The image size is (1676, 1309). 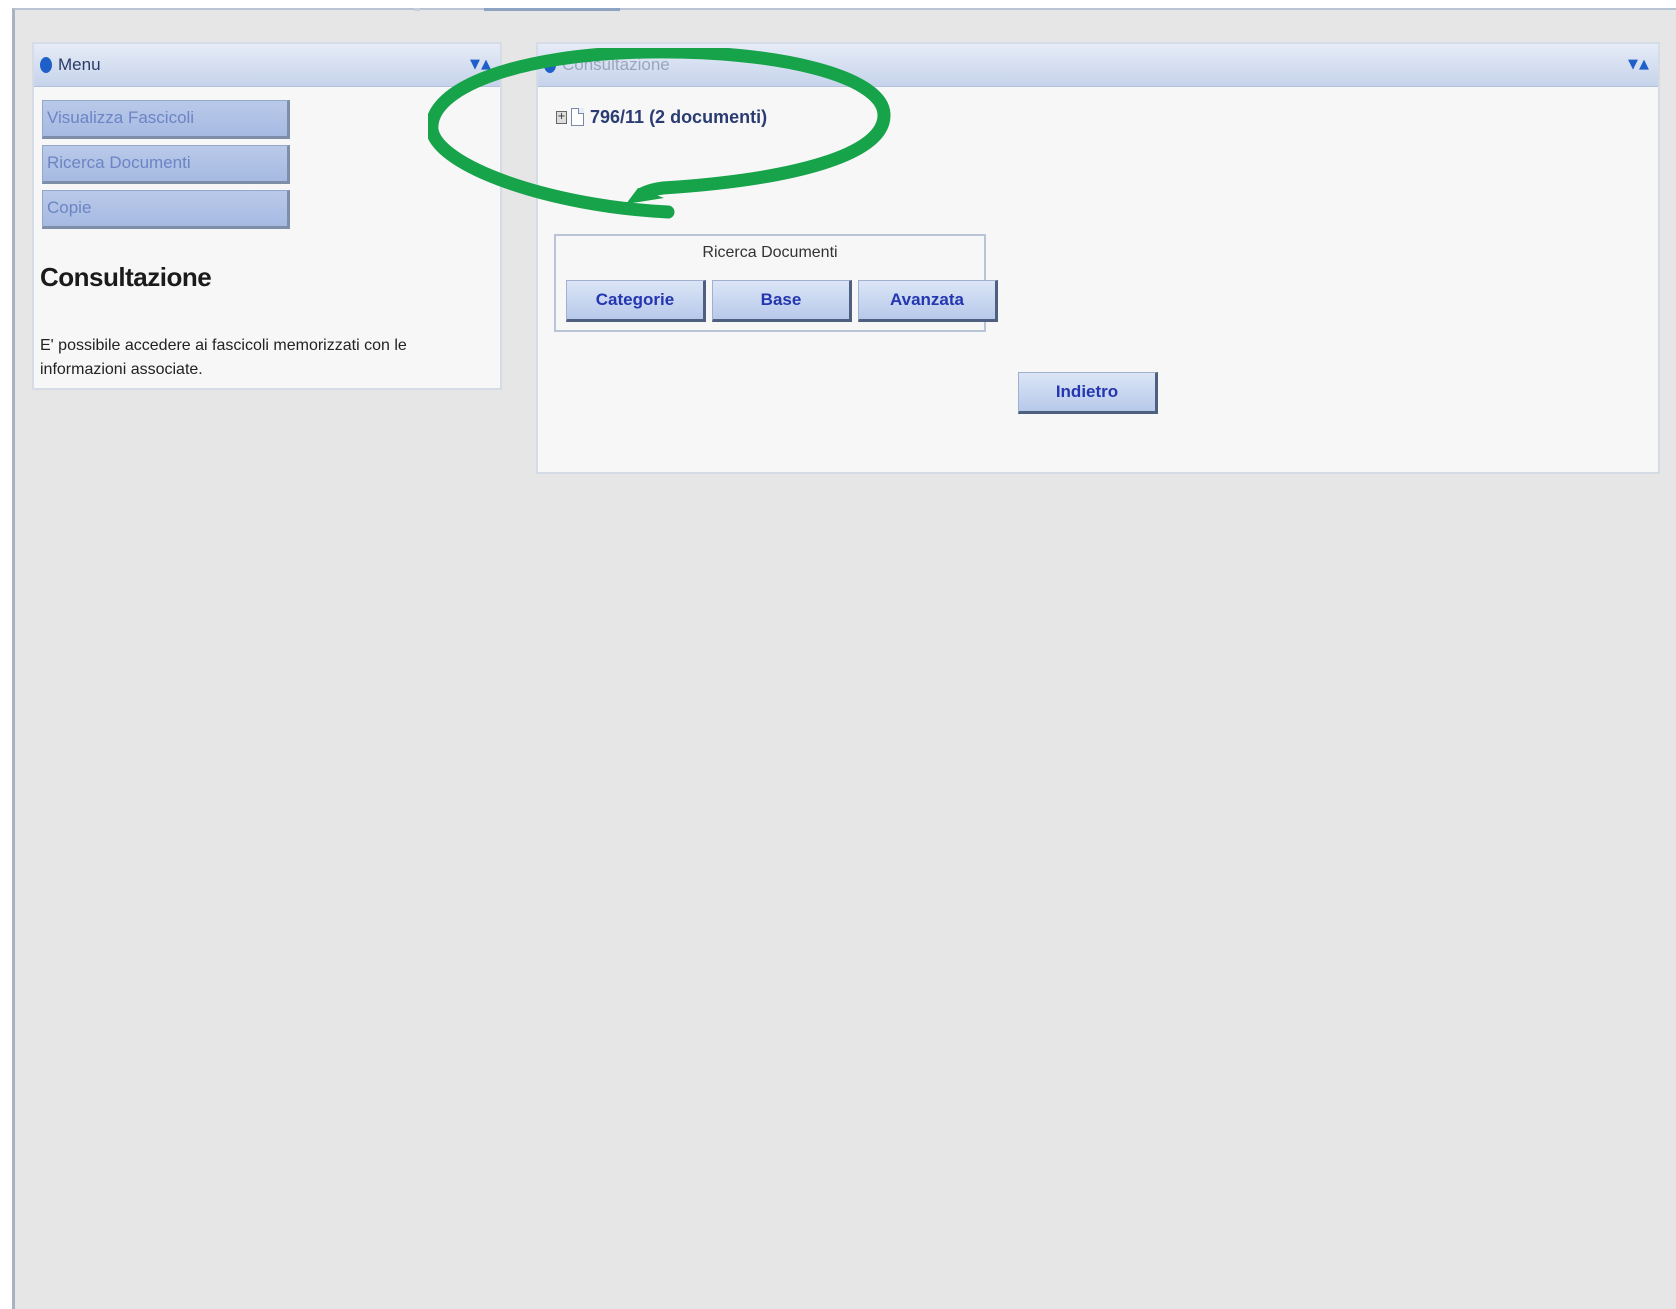 What do you see at coordinates (782, 301) in the screenshot?
I see `base-button: Base` at bounding box center [782, 301].